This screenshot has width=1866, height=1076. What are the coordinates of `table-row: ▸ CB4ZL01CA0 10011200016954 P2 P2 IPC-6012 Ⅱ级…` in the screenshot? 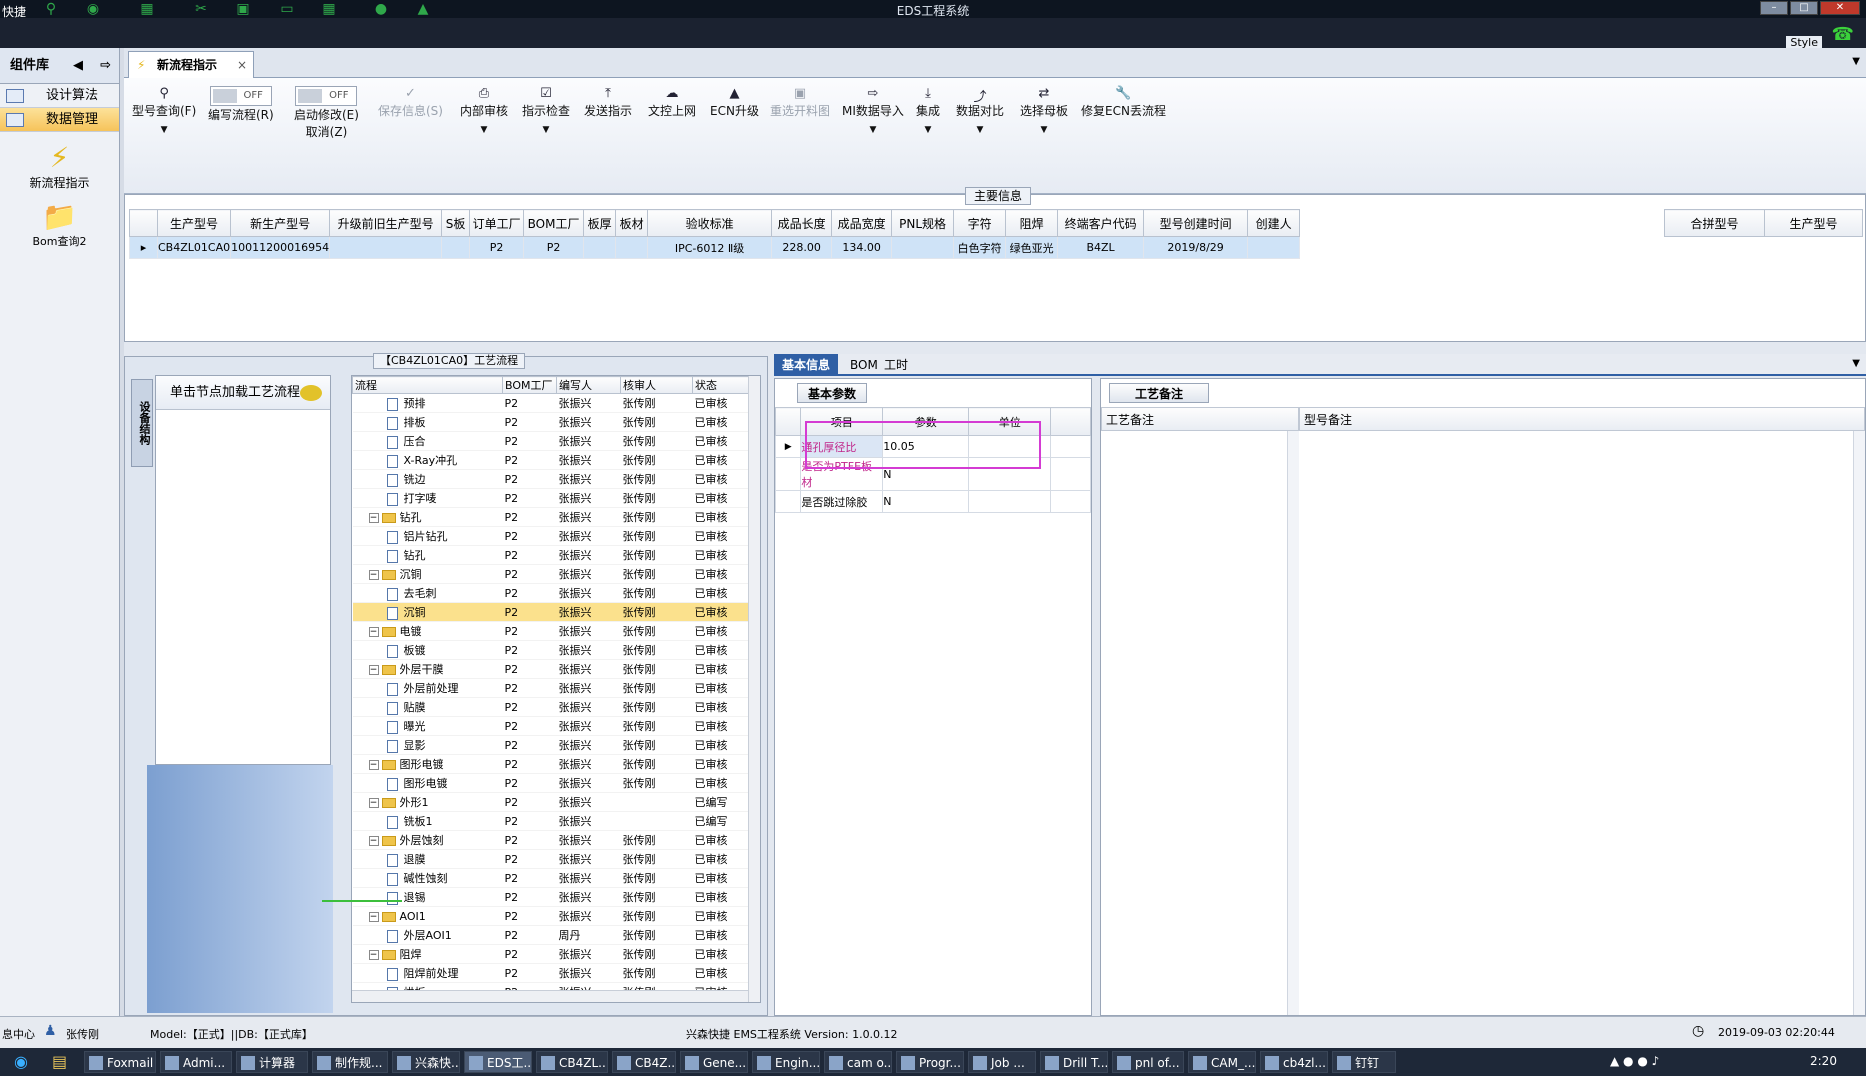 It's located at (715, 247).